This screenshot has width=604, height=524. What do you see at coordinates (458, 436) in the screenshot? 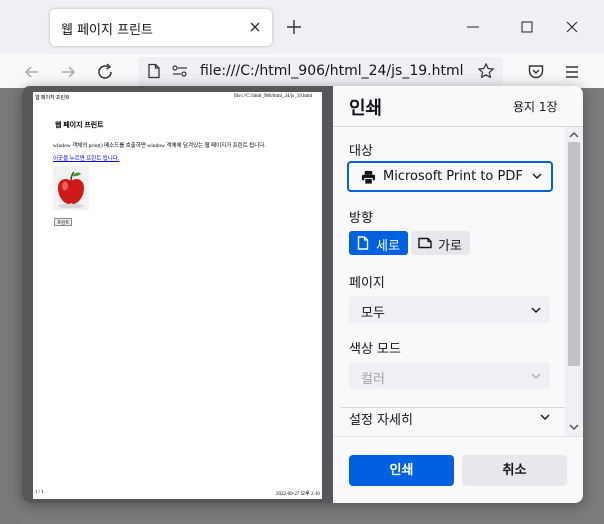
I see `footer-divider` at bounding box center [458, 436].